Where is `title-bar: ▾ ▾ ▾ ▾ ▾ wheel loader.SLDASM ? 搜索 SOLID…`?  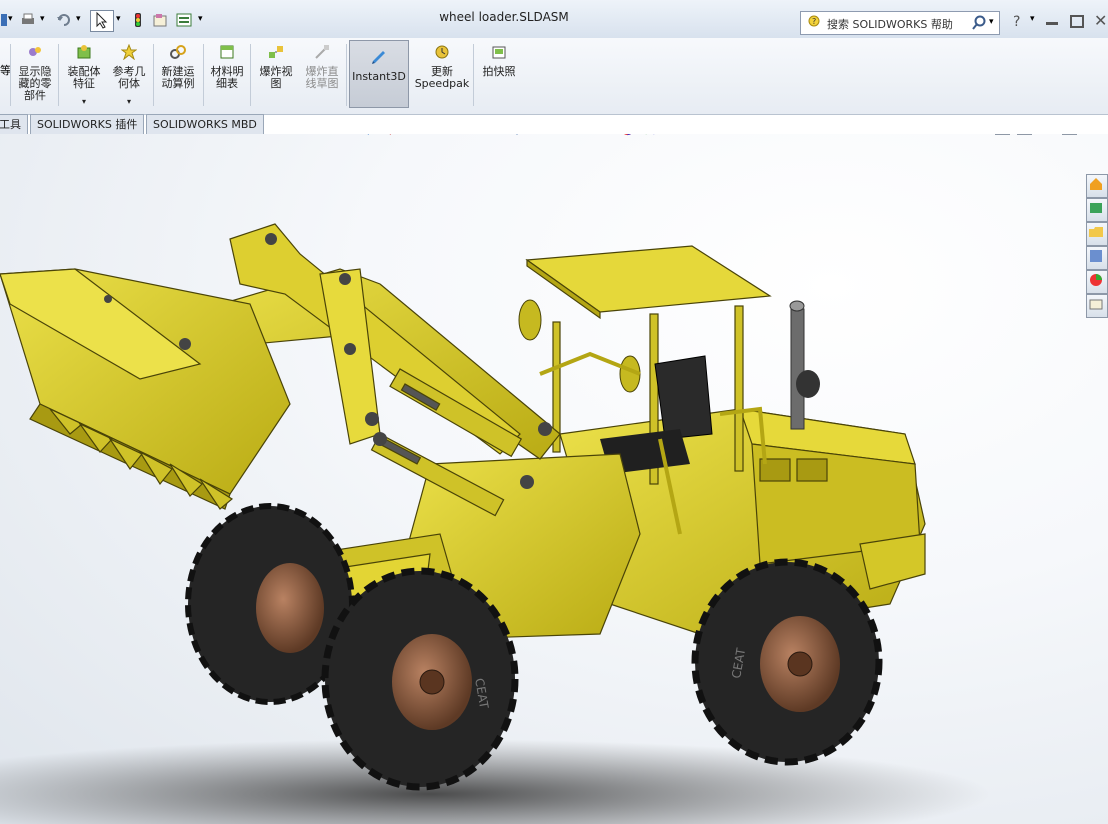
title-bar: ▾ ▾ ▾ ▾ ▾ wheel loader.SLDASM ? 搜索 SOLID… is located at coordinates (554, 19).